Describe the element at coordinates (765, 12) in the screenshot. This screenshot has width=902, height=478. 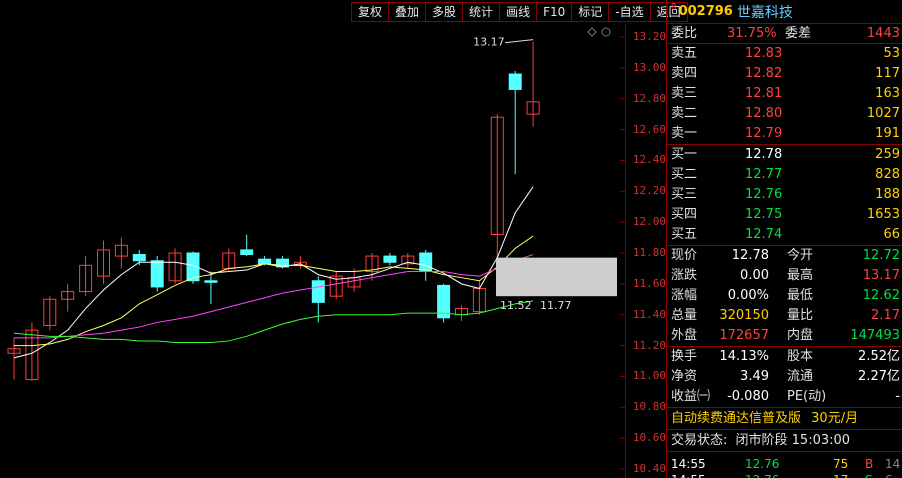
I see `stock-name: 世嘉科技` at that location.